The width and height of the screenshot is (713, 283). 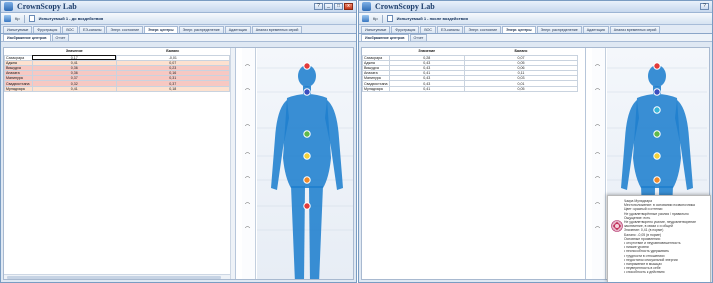 I want to click on title-bar: CrownScopy Lab ?, so click(x=535, y=7).